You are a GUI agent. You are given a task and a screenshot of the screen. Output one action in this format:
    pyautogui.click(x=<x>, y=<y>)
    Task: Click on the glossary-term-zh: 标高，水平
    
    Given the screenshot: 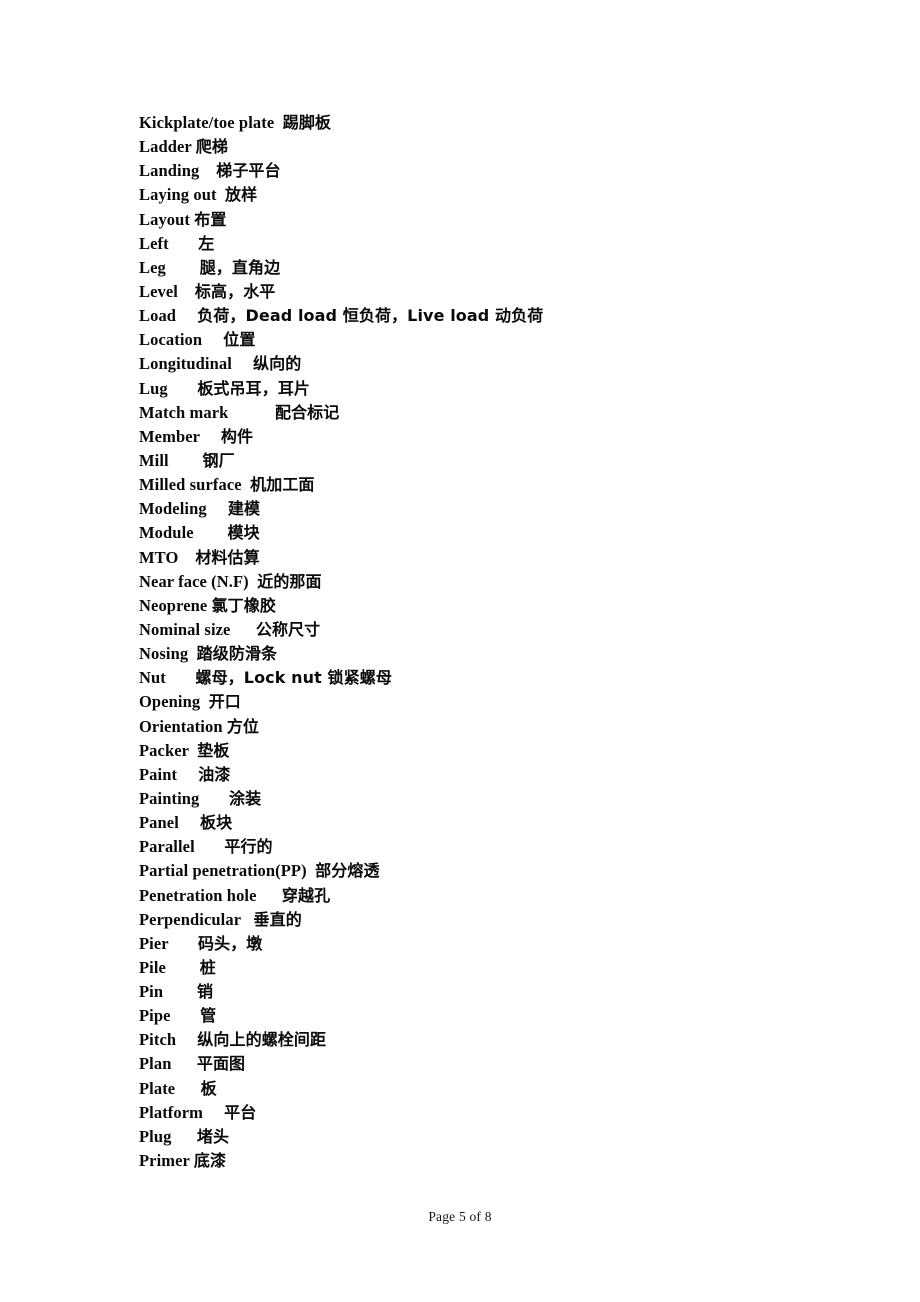 What is the action you would take?
    pyautogui.click(x=235, y=291)
    